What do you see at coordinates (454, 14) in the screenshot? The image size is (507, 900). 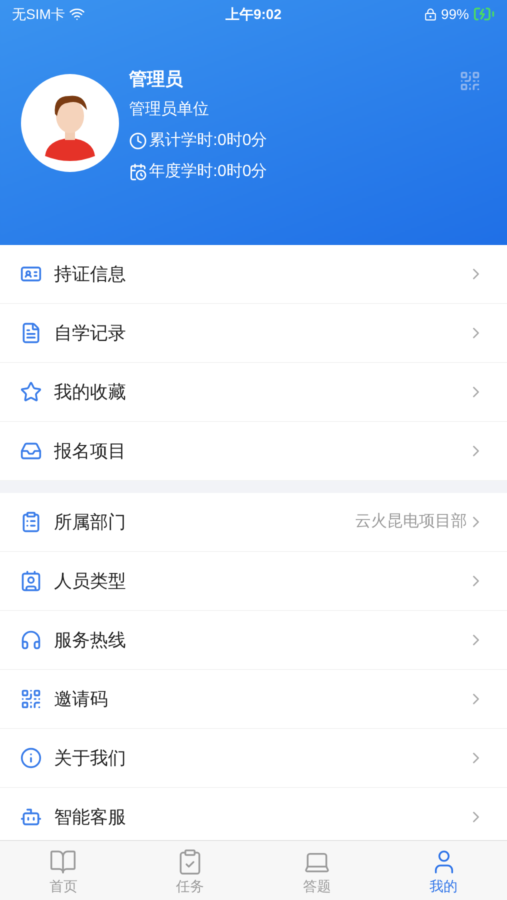 I see `battery-text: 99%` at bounding box center [454, 14].